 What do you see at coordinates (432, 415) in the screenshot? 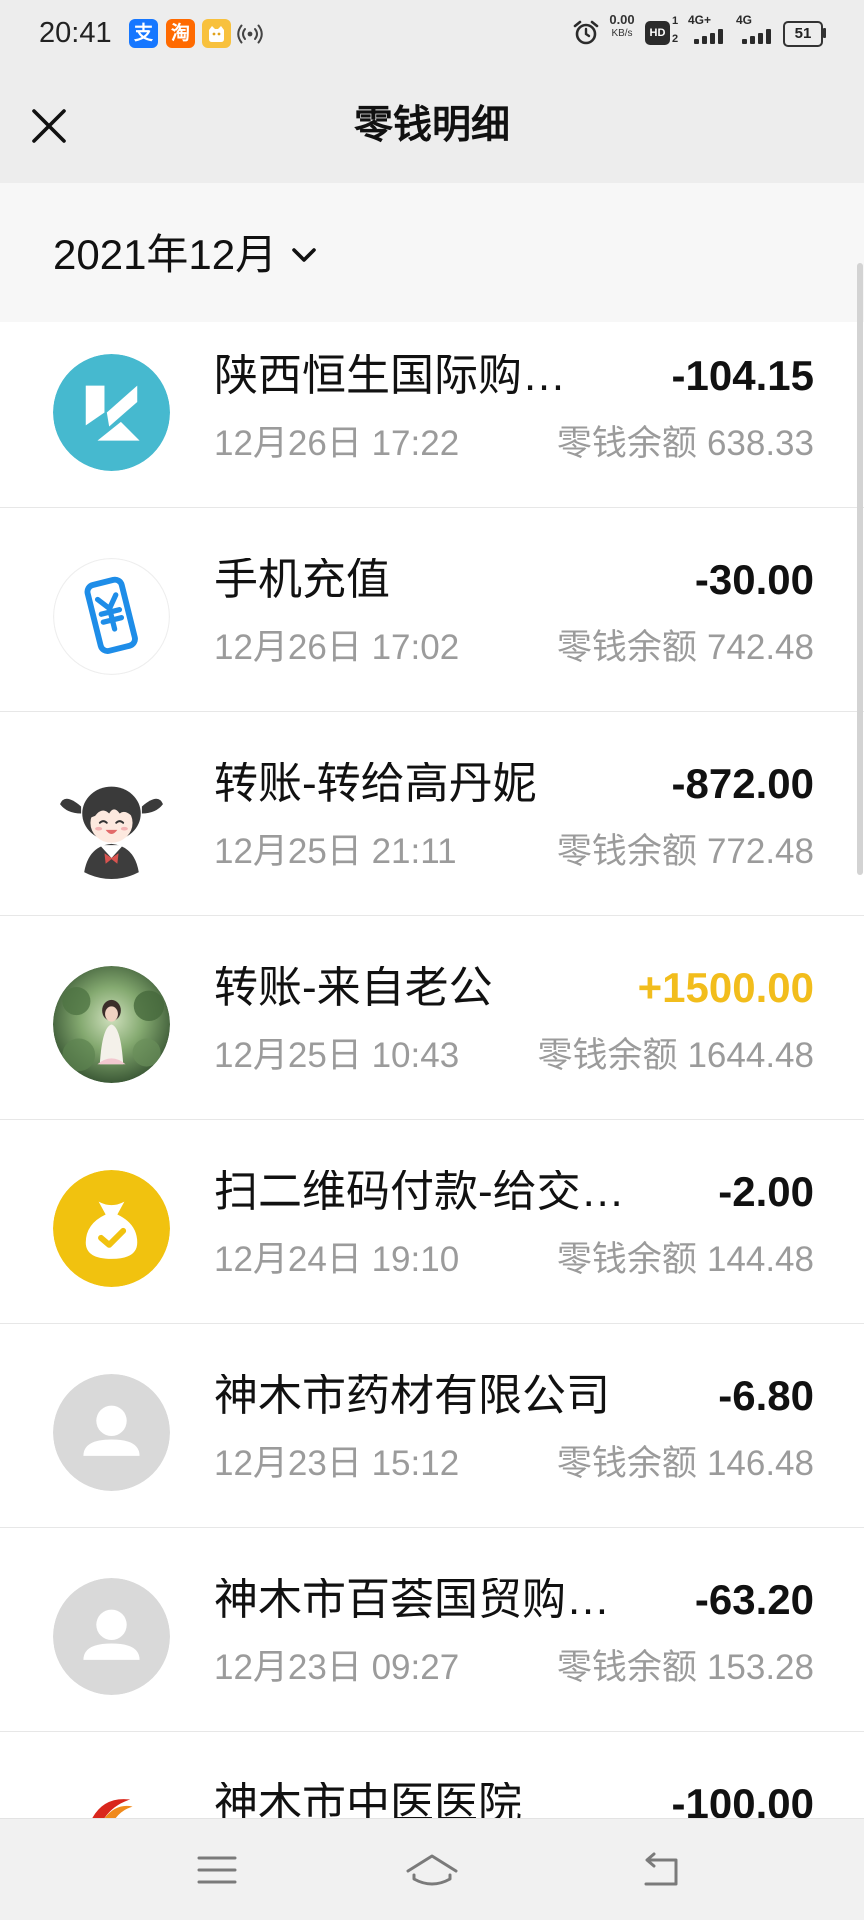
I see `transaction-row: 陕西恒生国际购… -104.15 12月26日 17:22 零钱余额 638.33` at bounding box center [432, 415].